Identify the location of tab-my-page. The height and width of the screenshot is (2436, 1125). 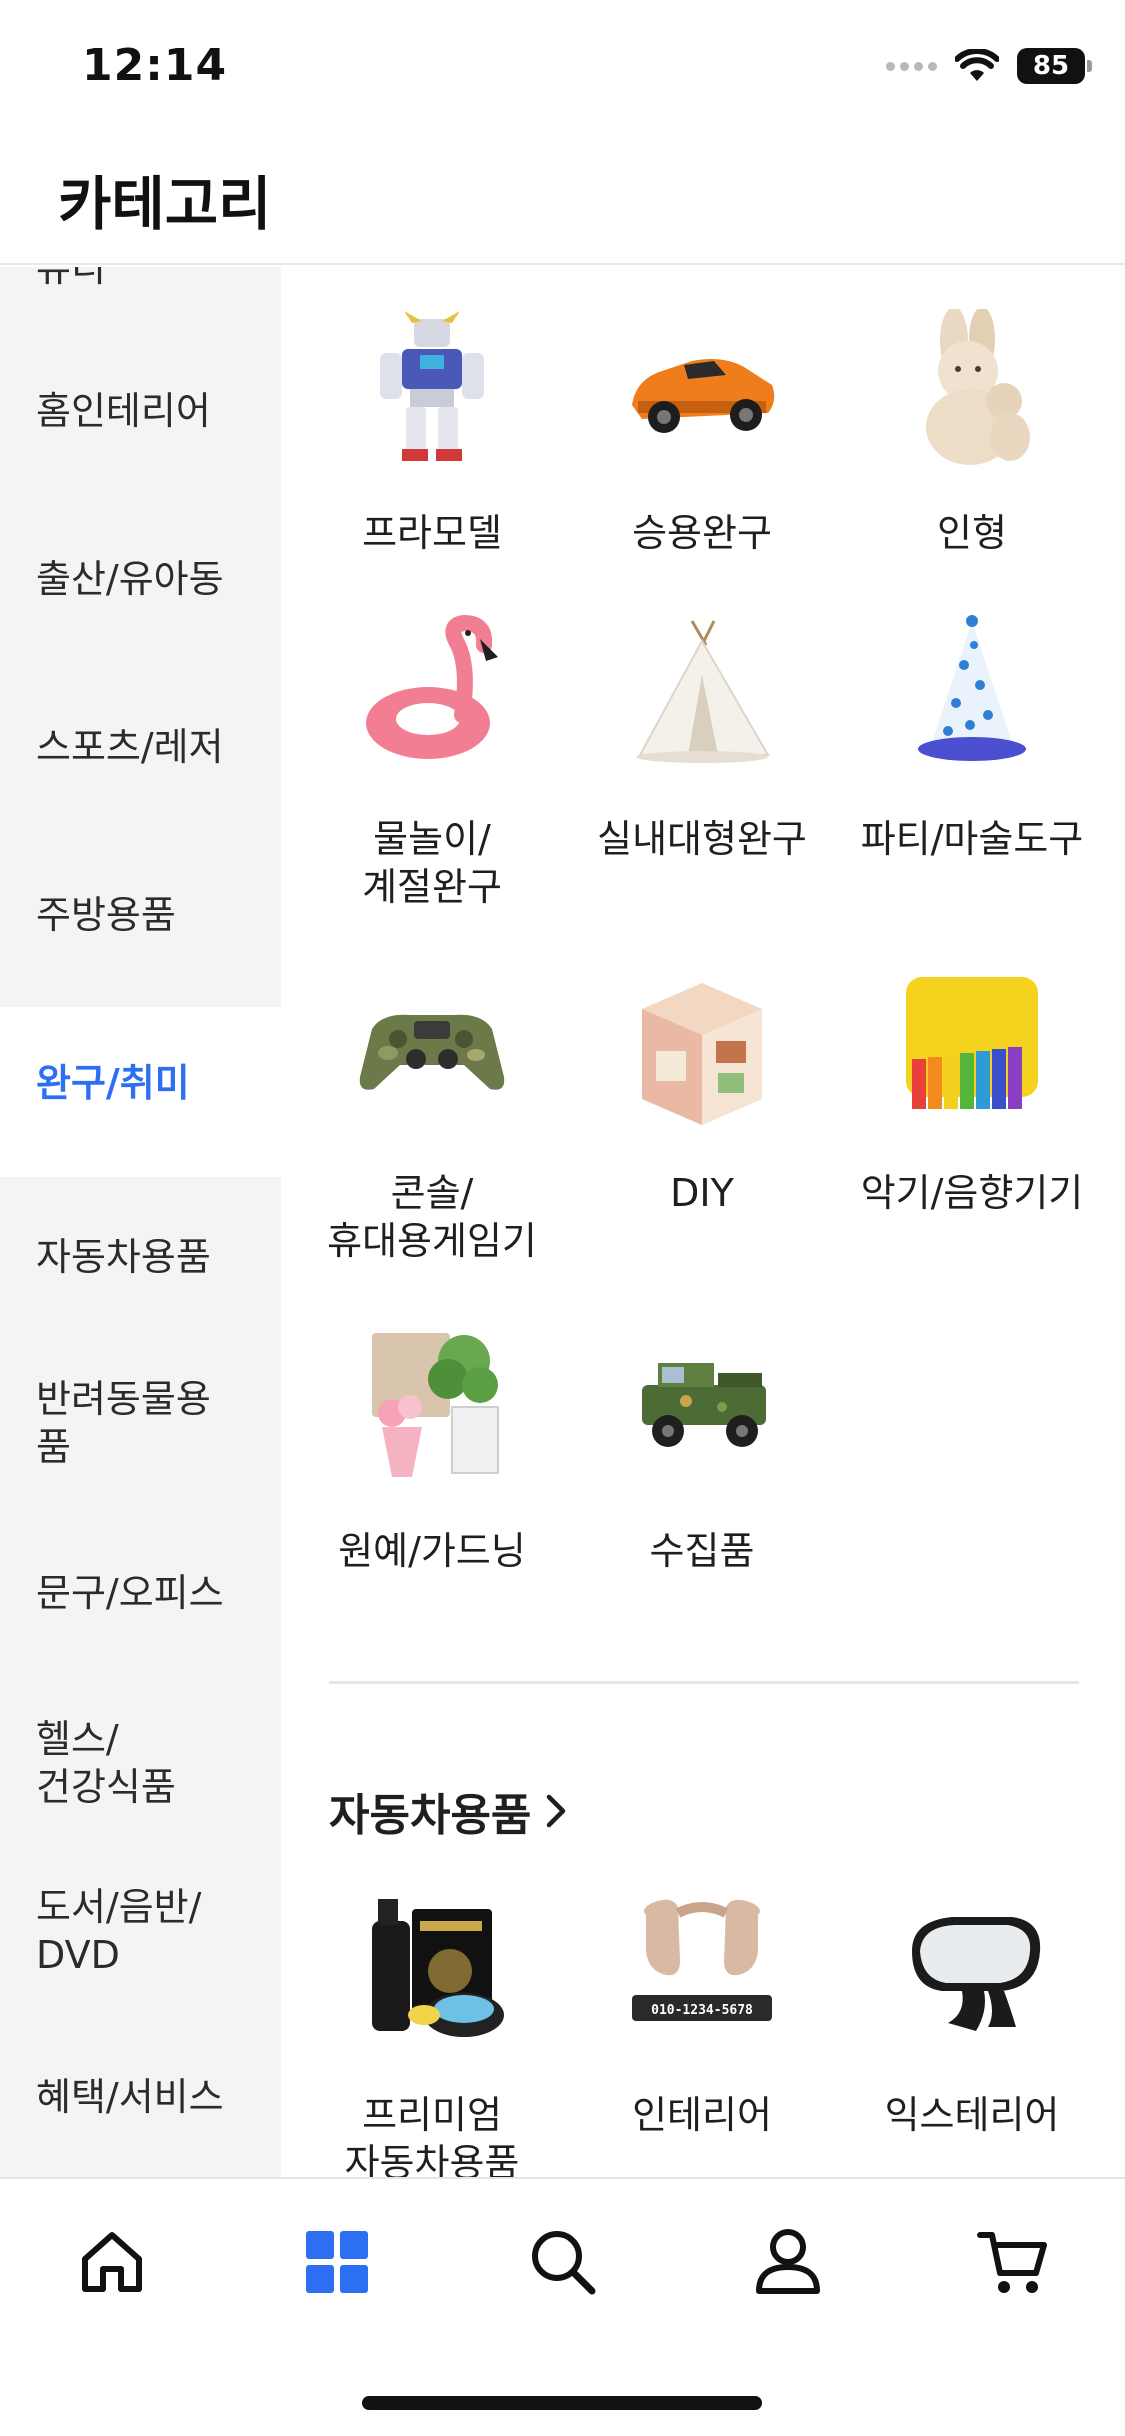
(788, 2262).